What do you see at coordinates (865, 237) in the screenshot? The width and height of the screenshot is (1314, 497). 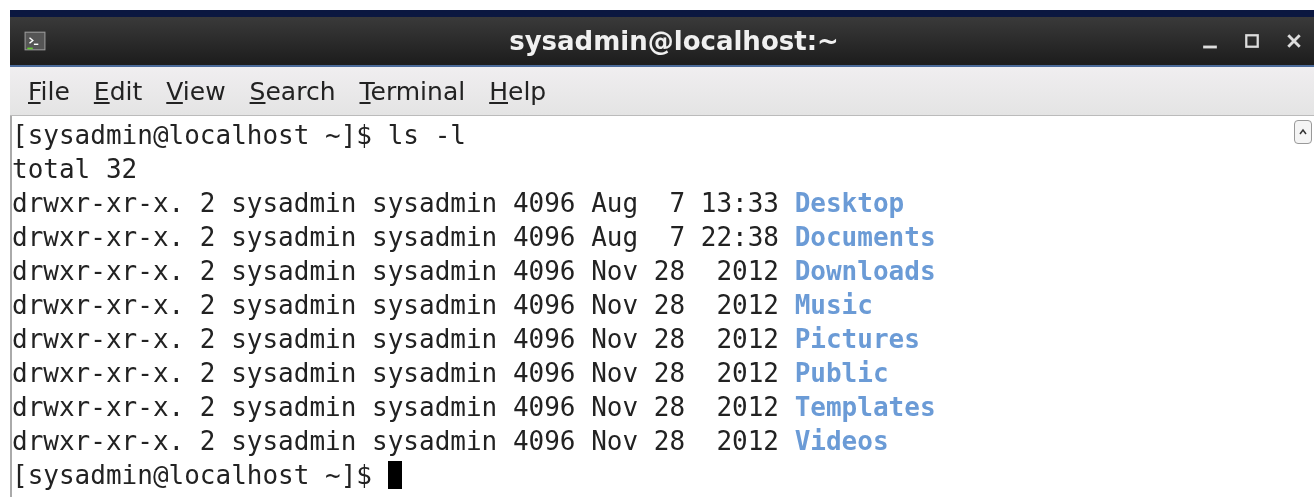 I see `directory-name: Documents` at bounding box center [865, 237].